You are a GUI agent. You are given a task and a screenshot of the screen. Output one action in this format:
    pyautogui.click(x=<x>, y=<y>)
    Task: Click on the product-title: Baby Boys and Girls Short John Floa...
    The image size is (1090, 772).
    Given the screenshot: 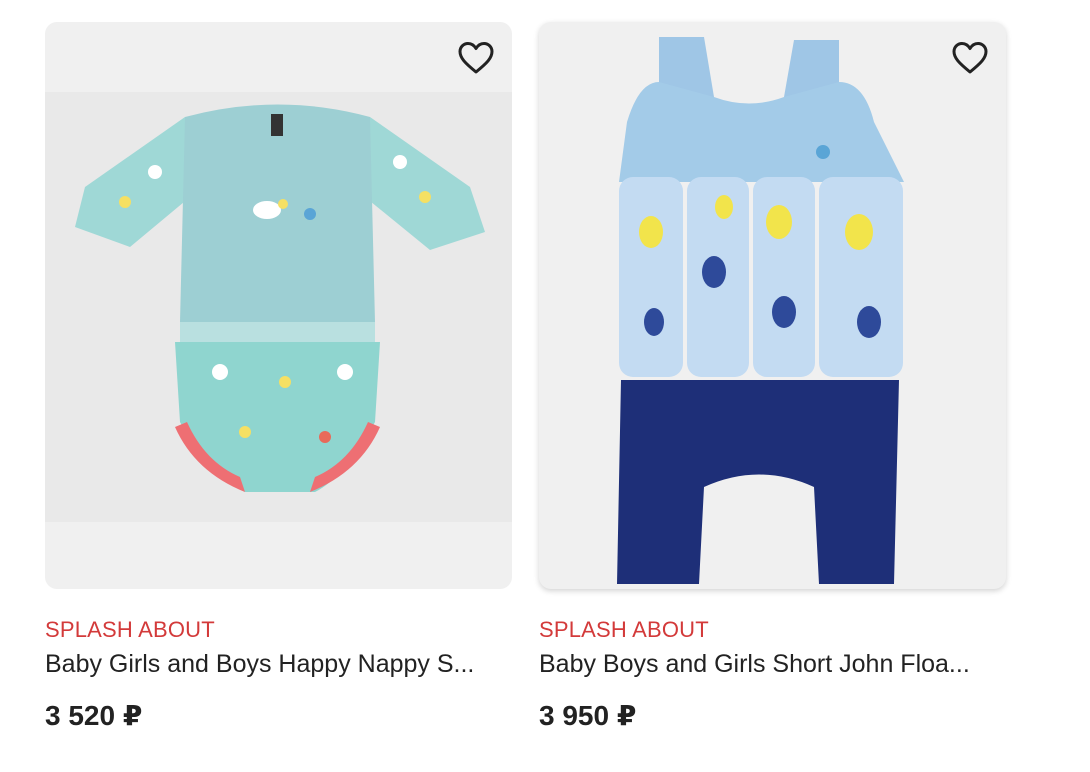 What is the action you would take?
    pyautogui.click(x=770, y=664)
    